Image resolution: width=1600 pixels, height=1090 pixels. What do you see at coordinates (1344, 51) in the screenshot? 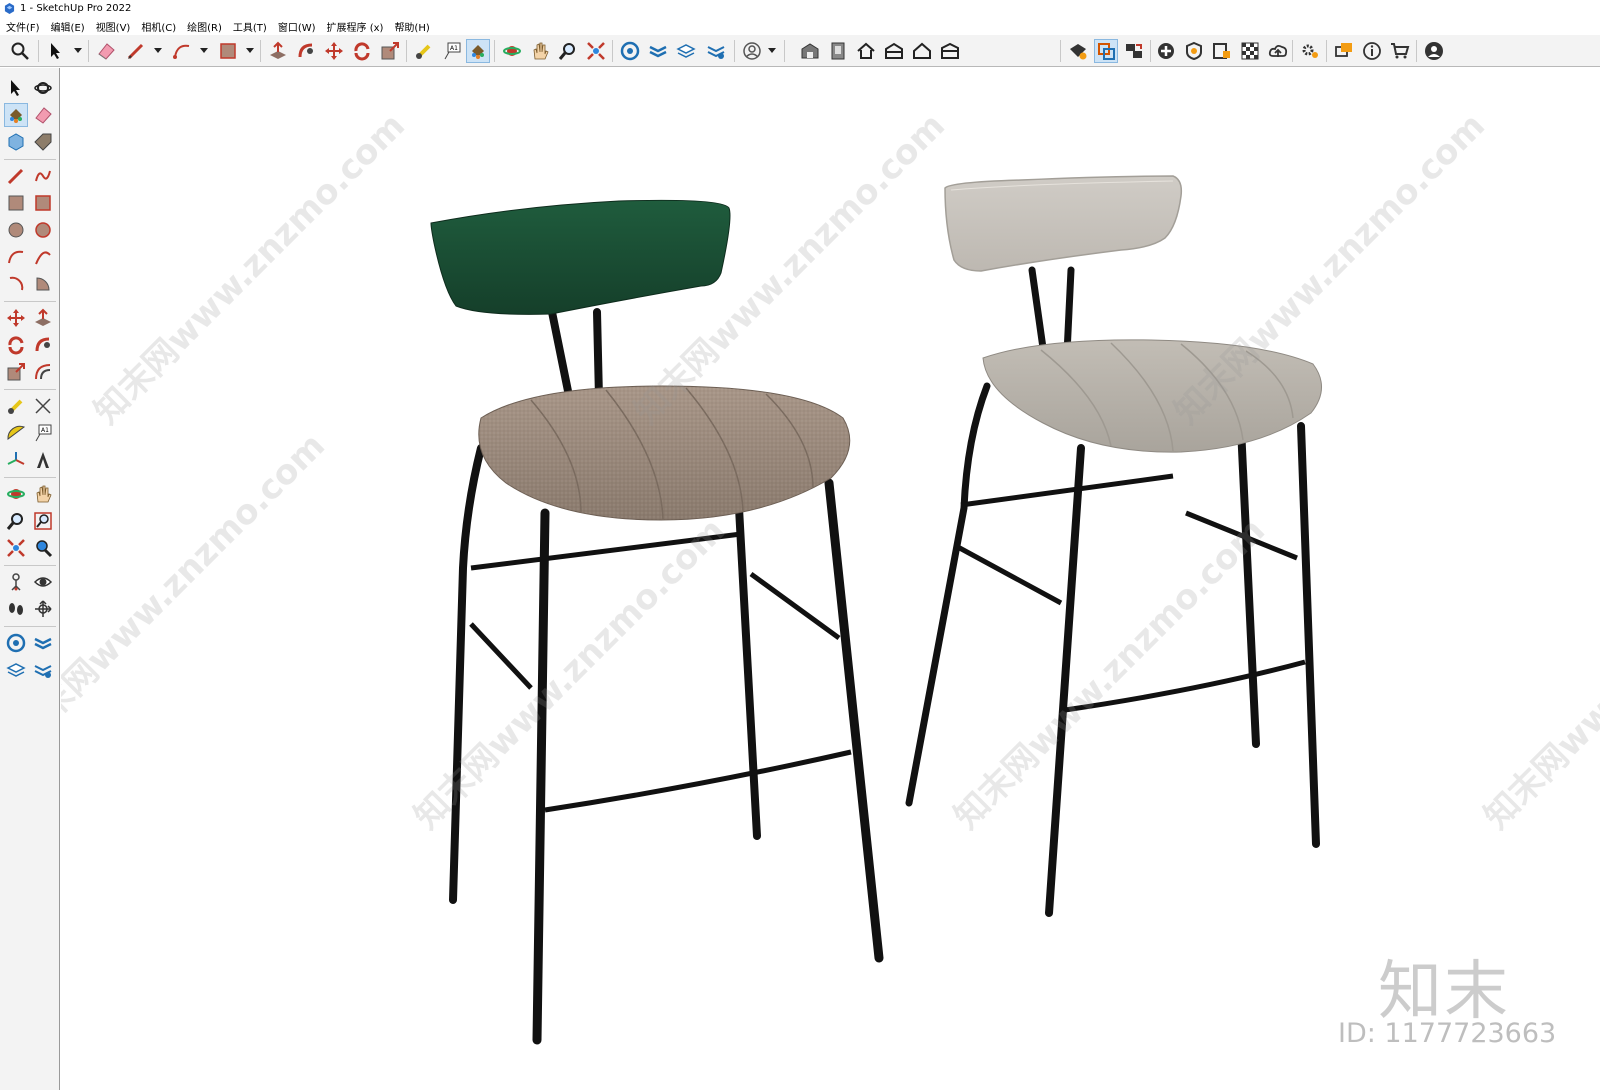
I see `chat-icon` at bounding box center [1344, 51].